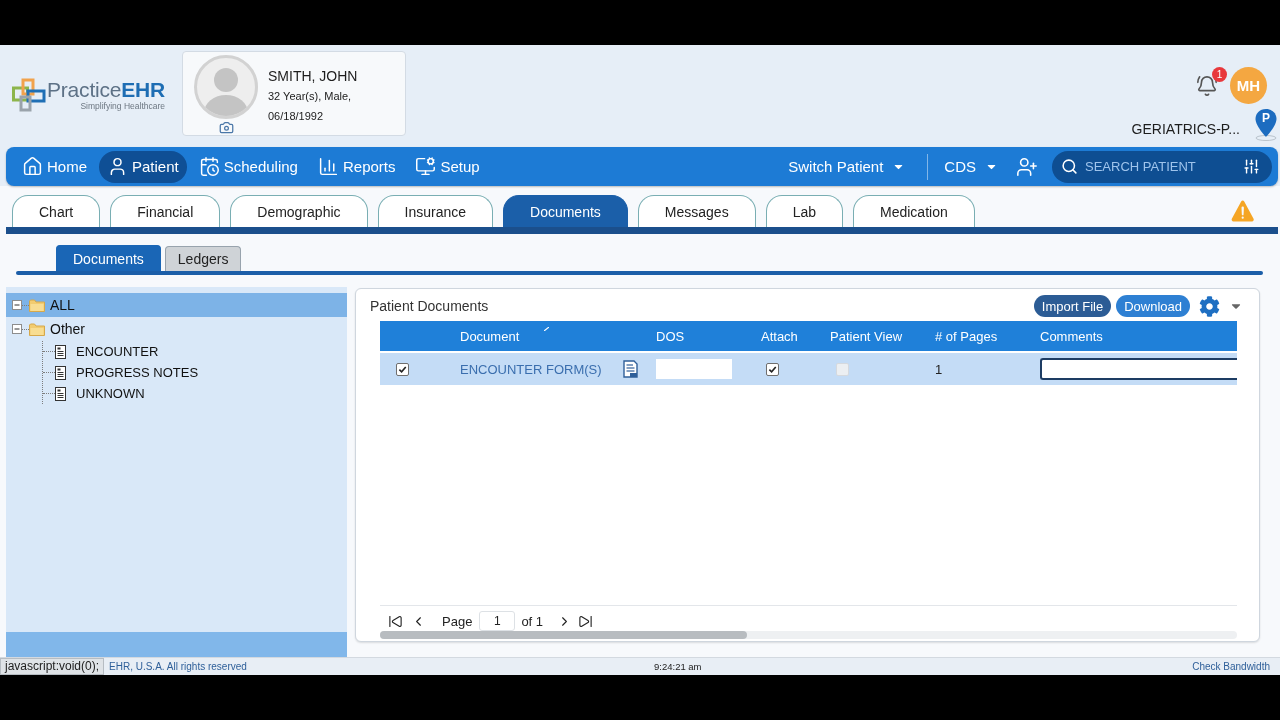 Image resolution: width=1280 pixels, height=720 pixels. I want to click on camera-icon, so click(226, 127).